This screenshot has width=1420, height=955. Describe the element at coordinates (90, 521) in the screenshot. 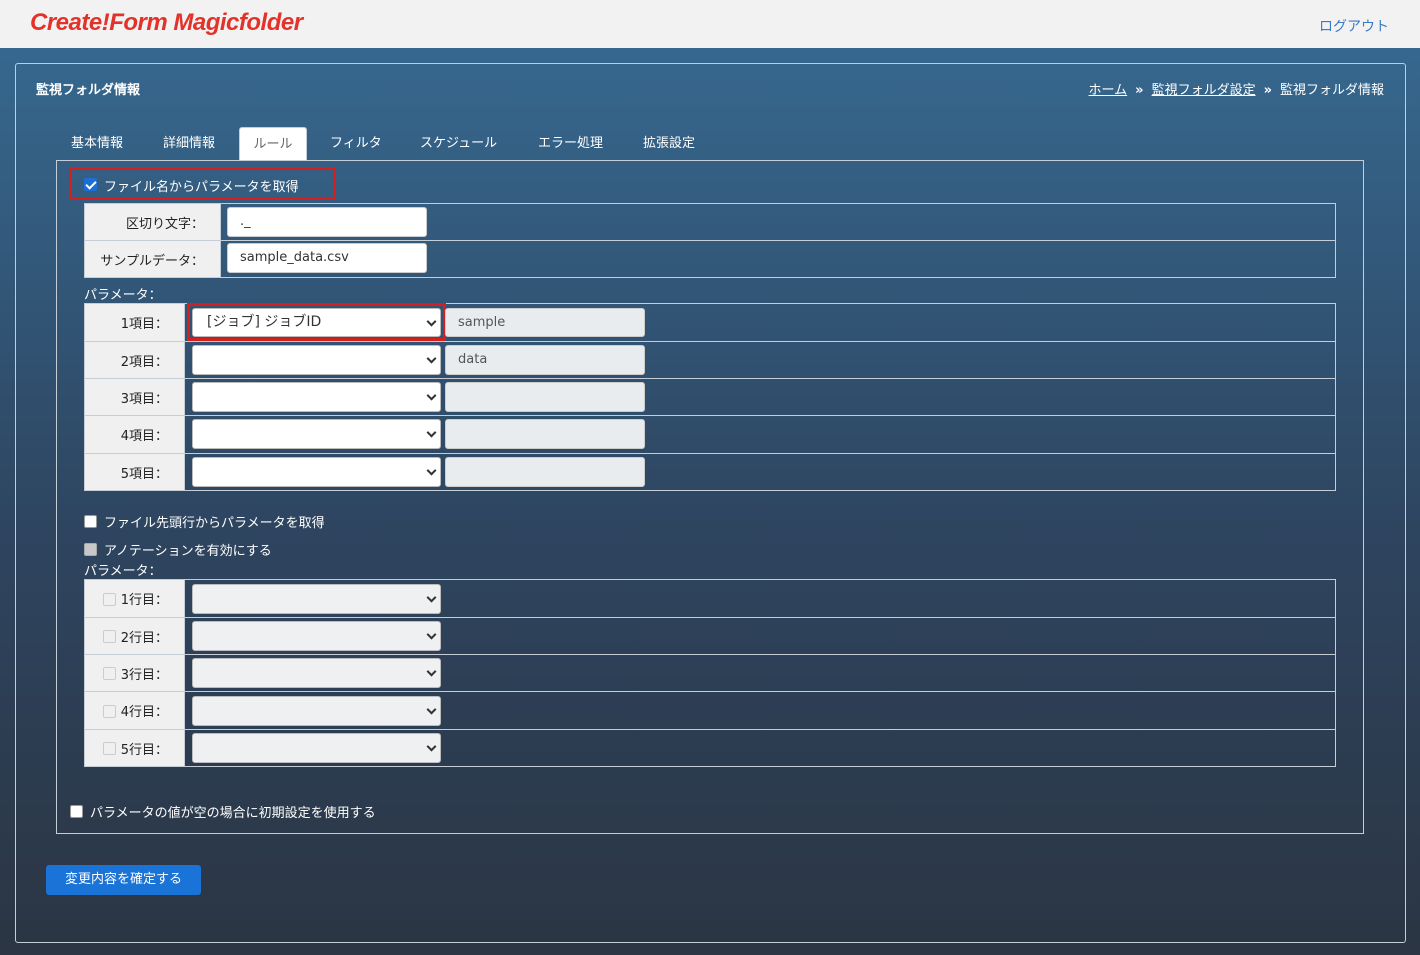

I see `header-params-checkbox` at that location.